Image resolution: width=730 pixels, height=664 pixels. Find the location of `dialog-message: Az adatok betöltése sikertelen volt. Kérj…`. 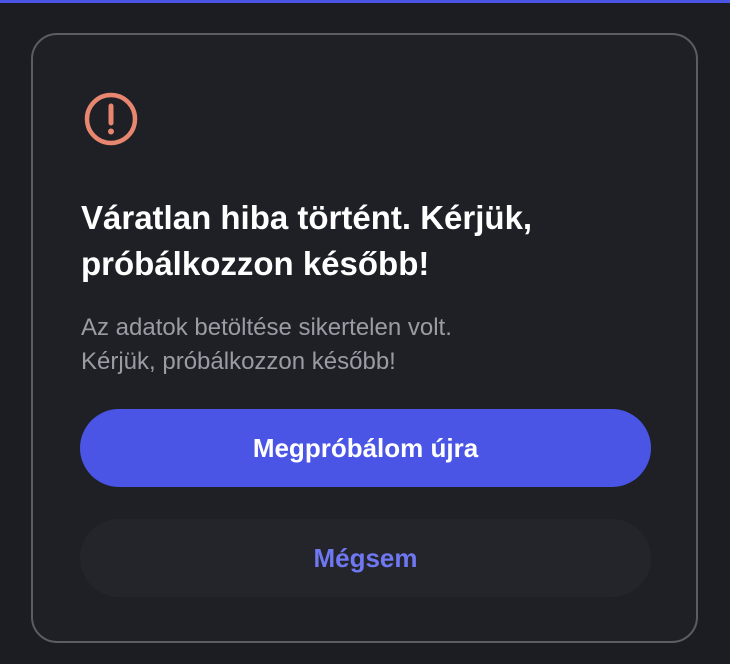

dialog-message: Az adatok betöltése sikertelen volt. Kérj… is located at coordinates (371, 345).